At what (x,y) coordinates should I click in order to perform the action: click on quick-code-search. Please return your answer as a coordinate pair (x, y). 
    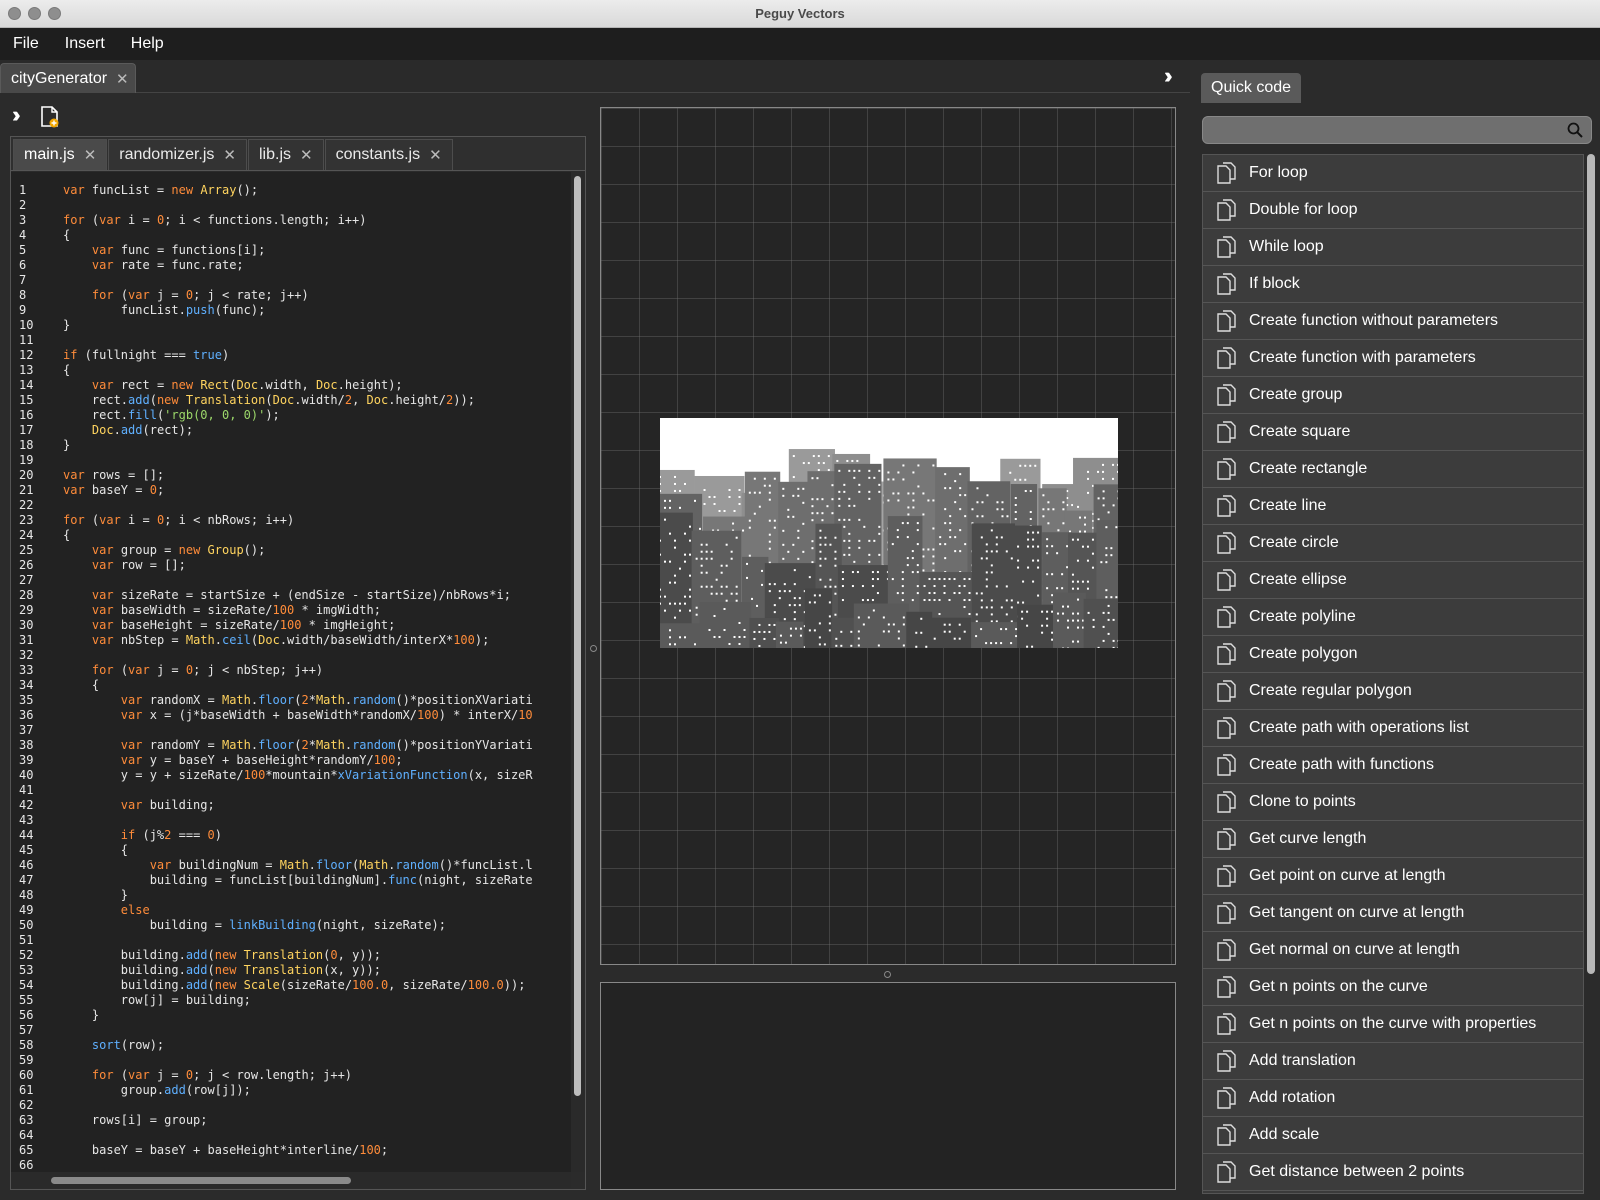
    Looking at the image, I should click on (1397, 130).